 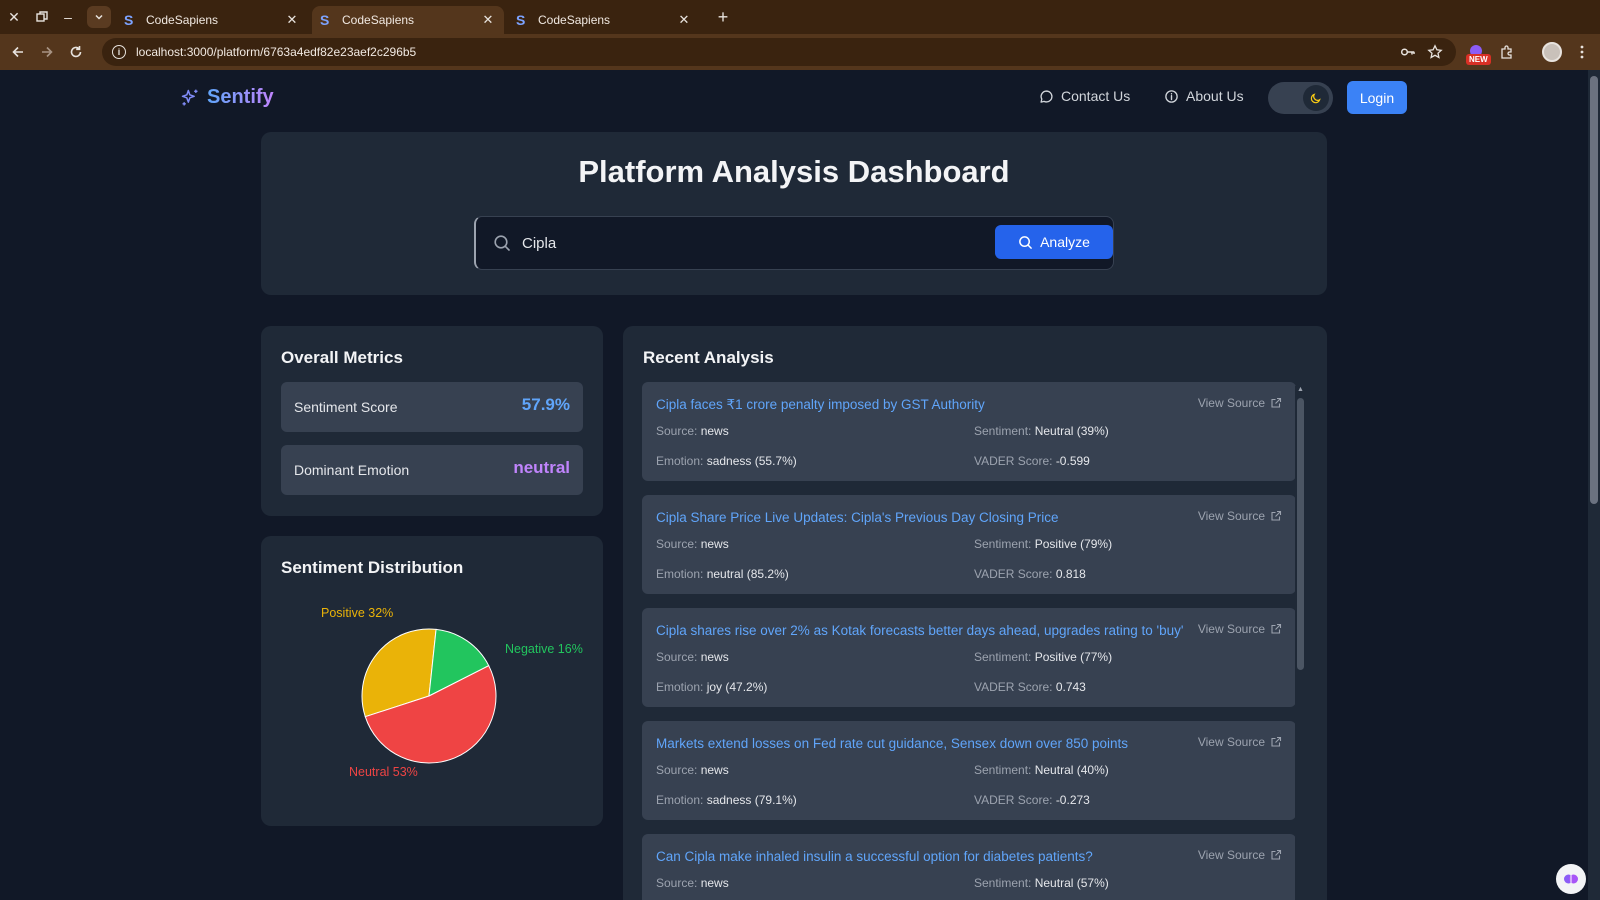 I want to click on floating-assistant-button, so click(x=1571, y=879).